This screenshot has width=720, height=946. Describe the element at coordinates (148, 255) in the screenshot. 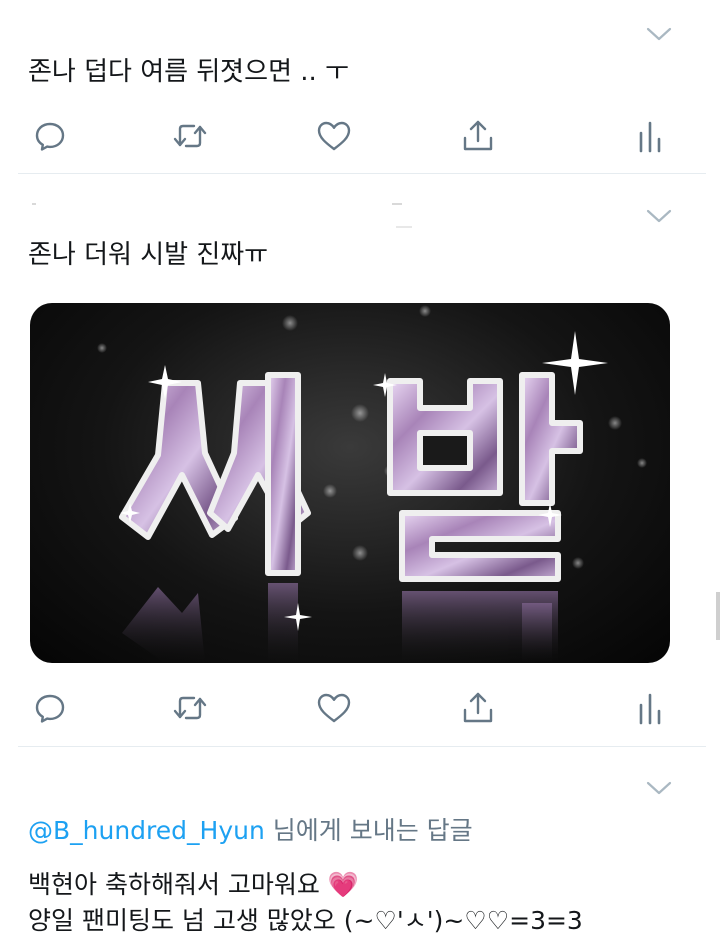

I see `tweet-text: 존나 더워 시발 진짜ㅠ` at that location.